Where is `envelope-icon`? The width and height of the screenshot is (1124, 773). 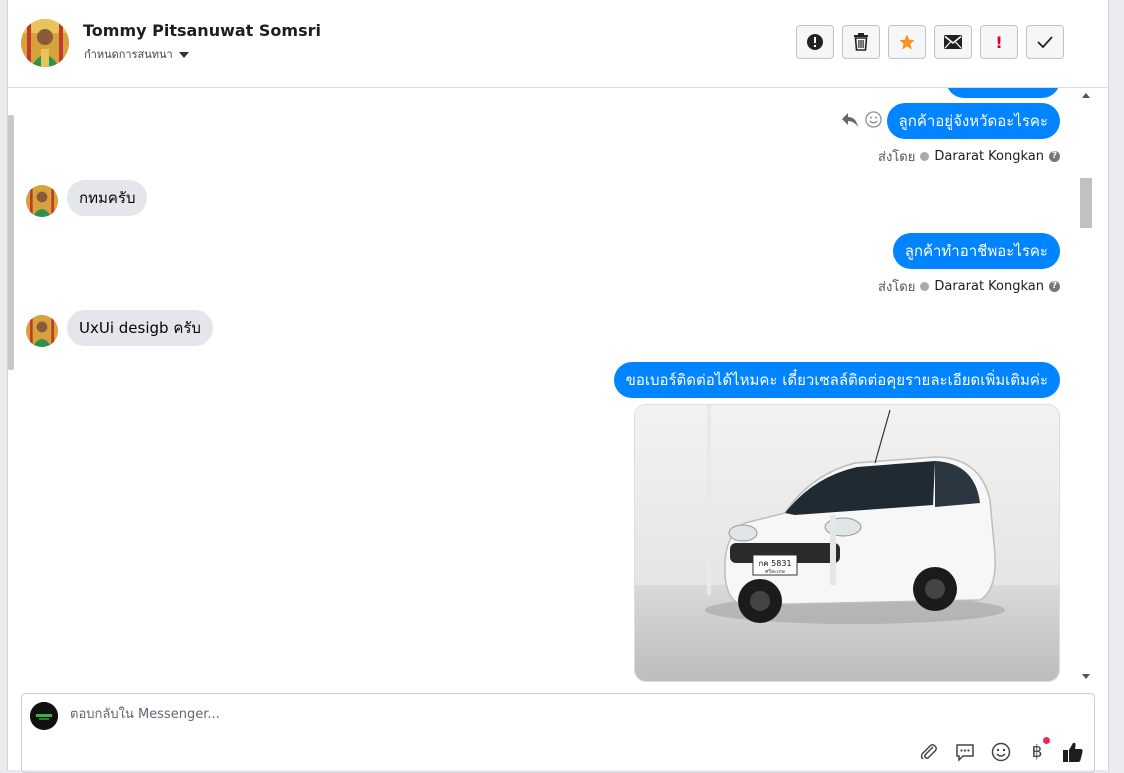
envelope-icon is located at coordinates (953, 42).